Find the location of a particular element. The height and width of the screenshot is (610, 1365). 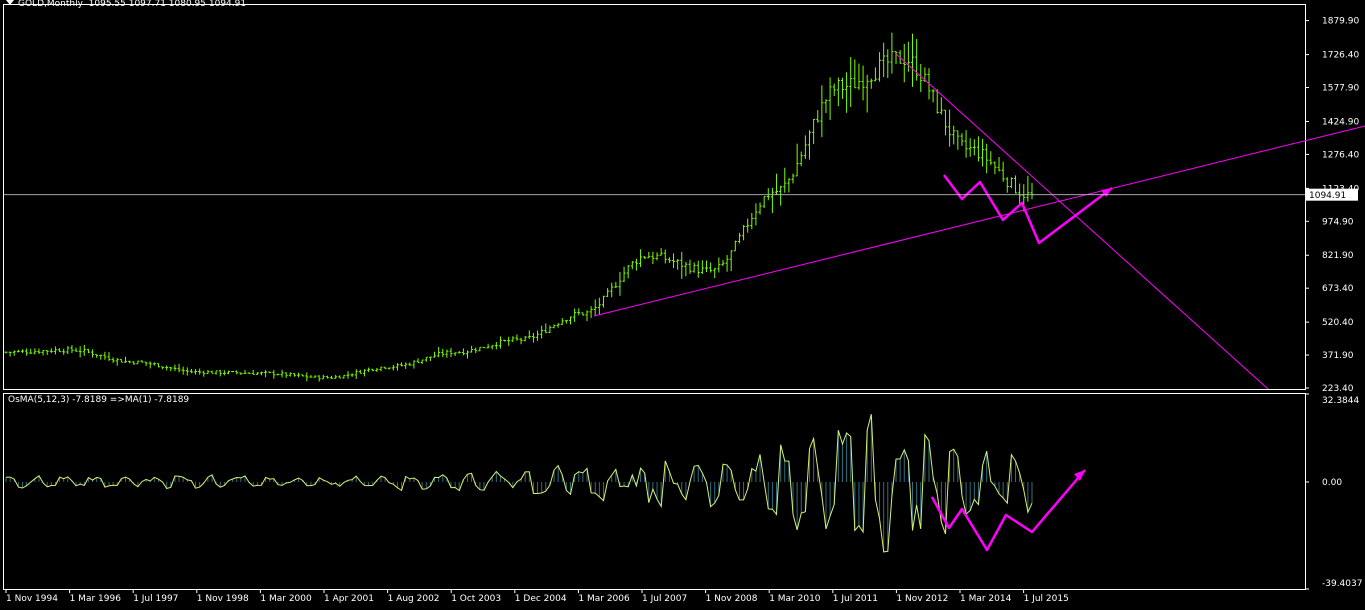

price-tick-label: 974.90 is located at coordinates (1338, 222).